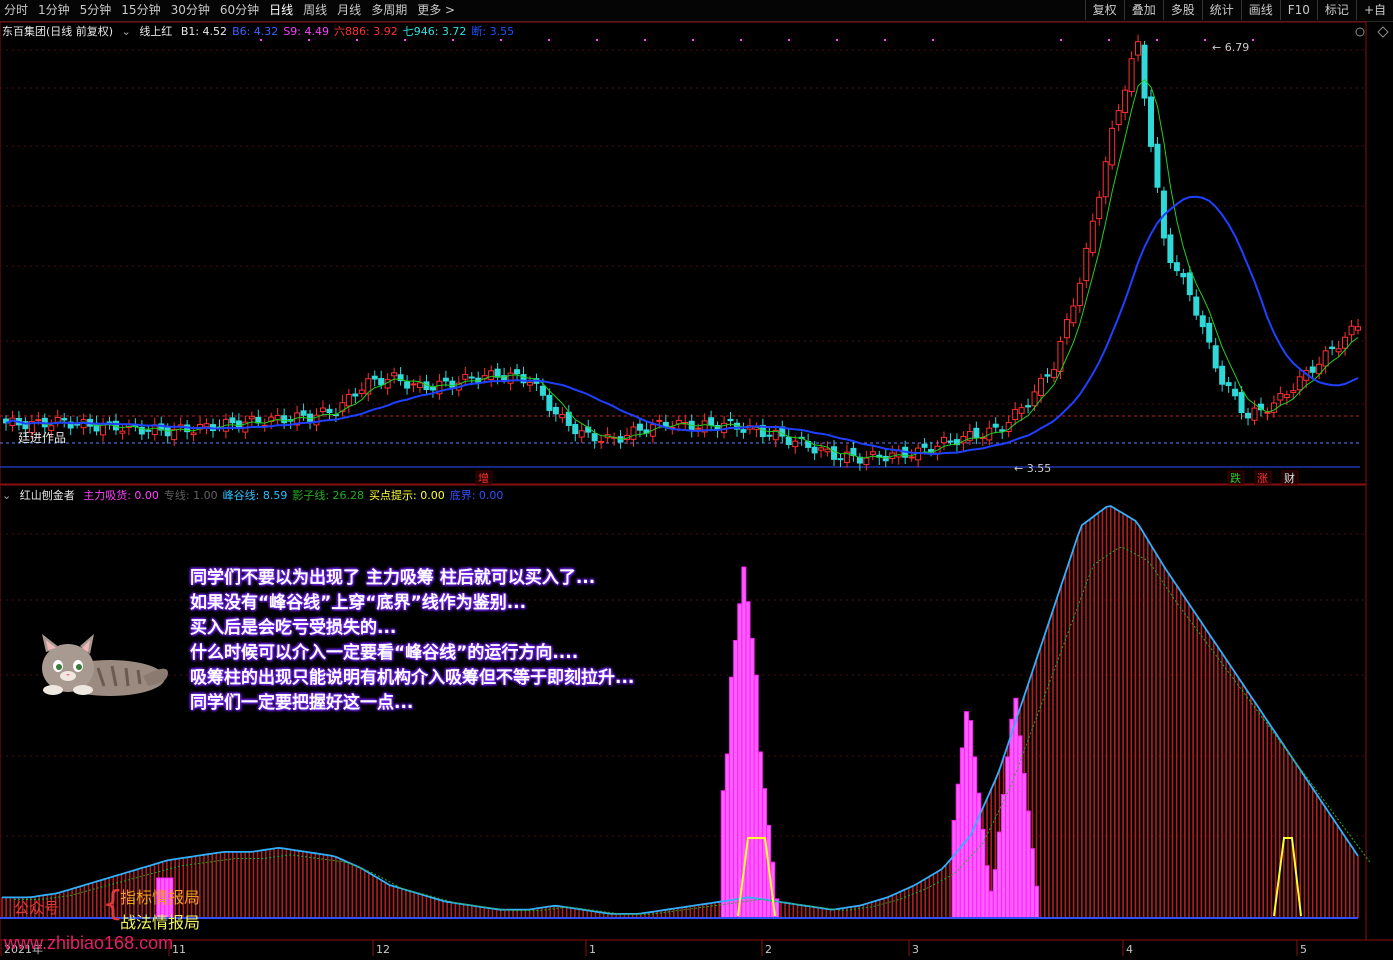 The width and height of the screenshot is (1393, 960). I want to click on footer-line2: 战法情报局, so click(160, 922).